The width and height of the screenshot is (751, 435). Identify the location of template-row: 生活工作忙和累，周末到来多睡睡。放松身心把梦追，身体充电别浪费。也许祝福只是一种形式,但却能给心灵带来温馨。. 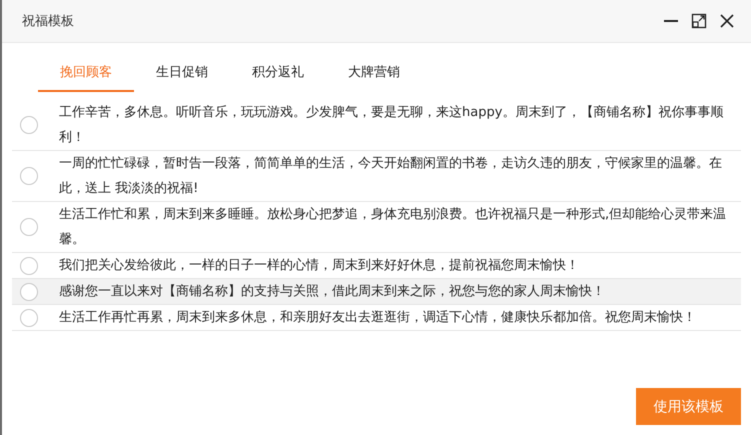
(376, 227).